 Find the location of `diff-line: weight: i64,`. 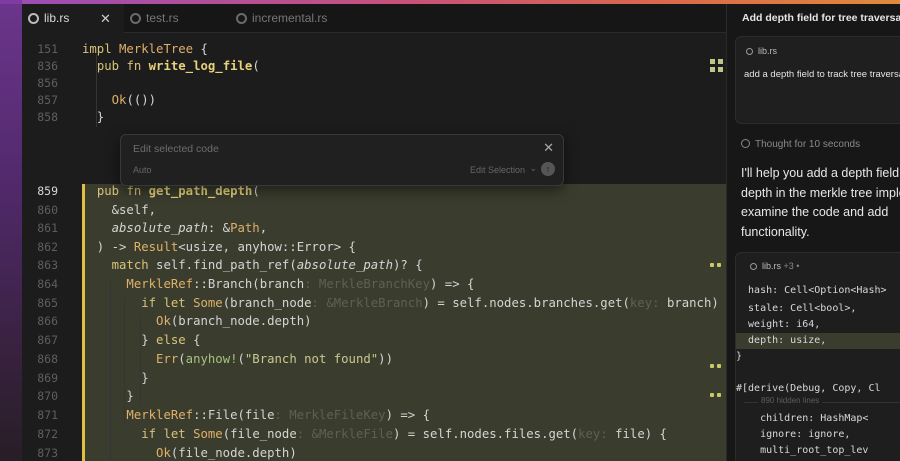

diff-line: weight: i64, is located at coordinates (778, 324).